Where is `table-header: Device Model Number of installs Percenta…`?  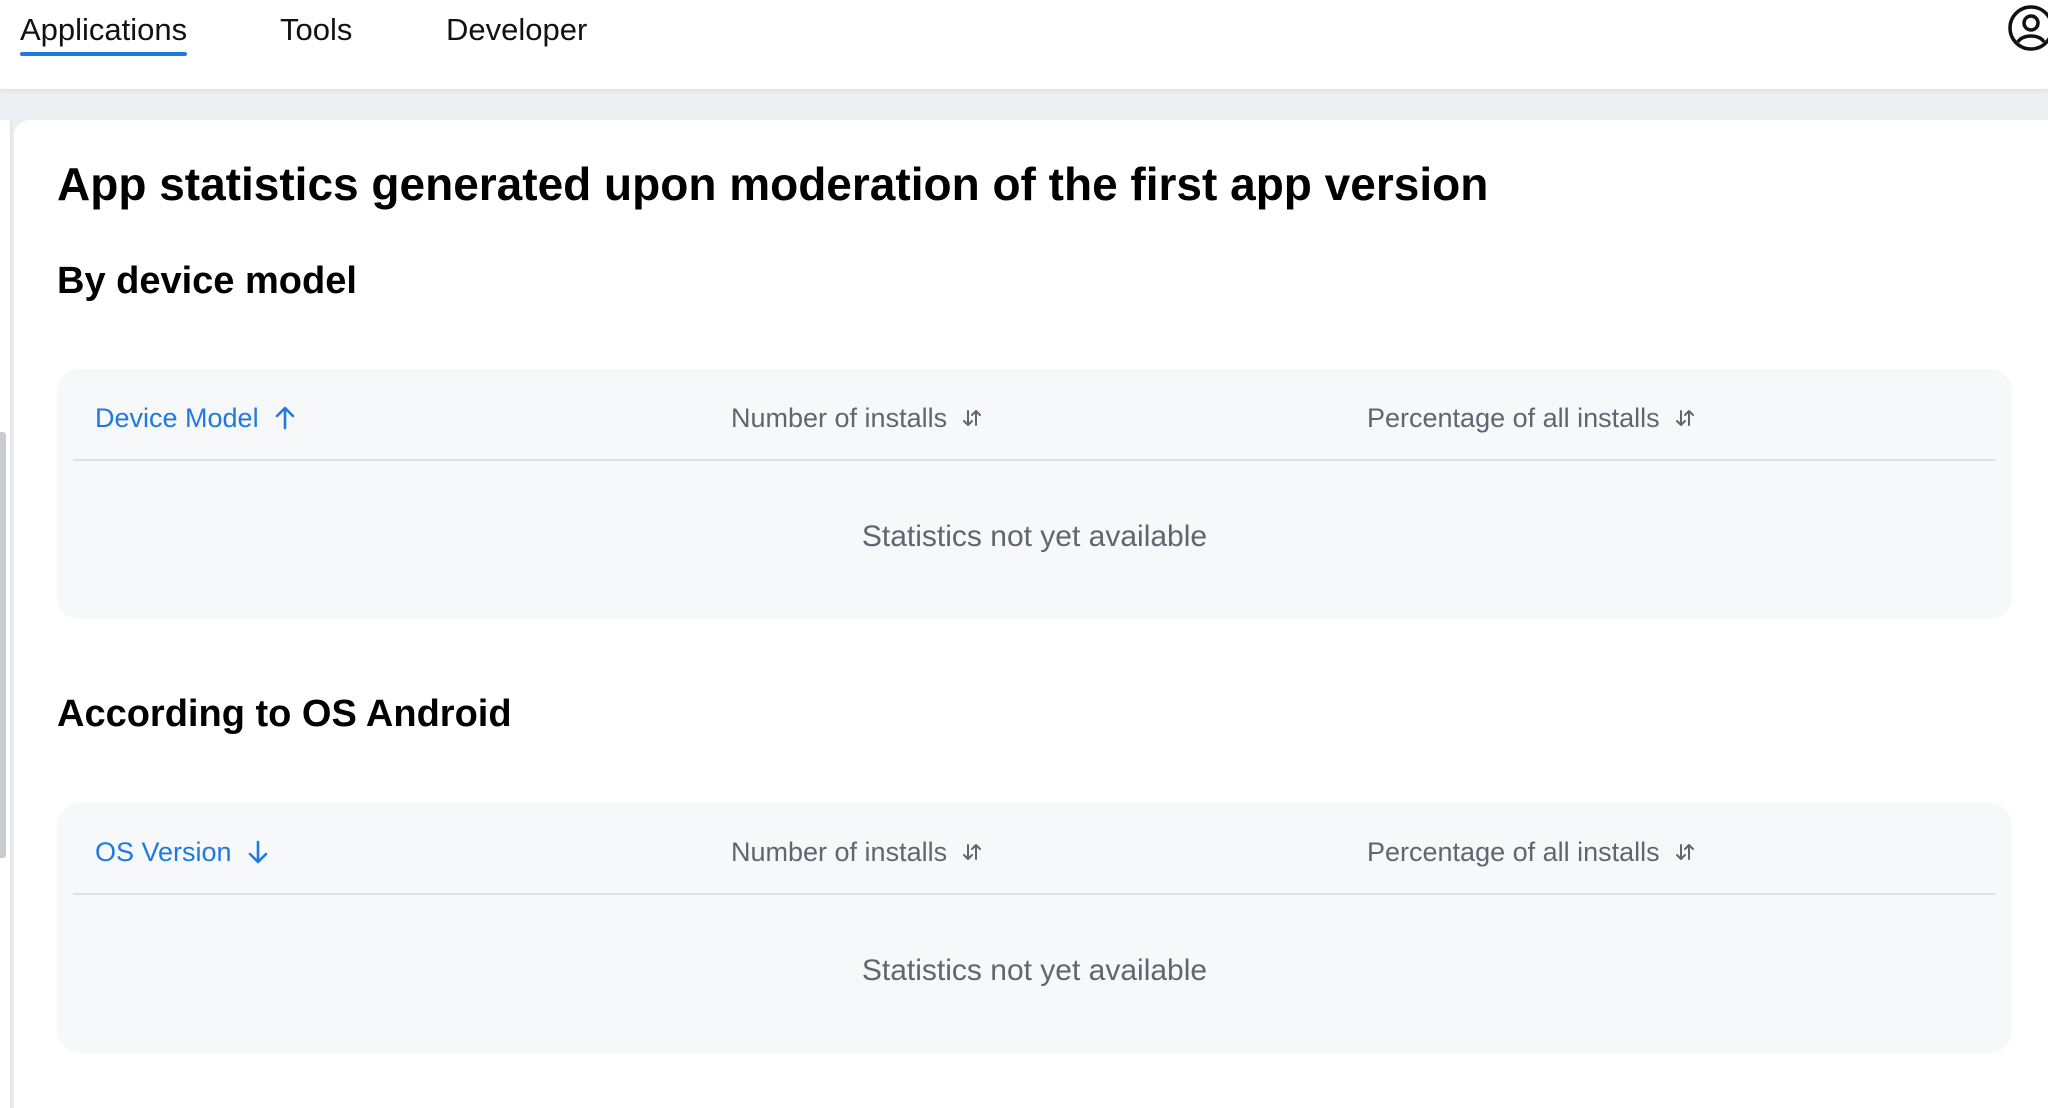 table-header: Device Model Number of installs Percenta… is located at coordinates (1034, 415).